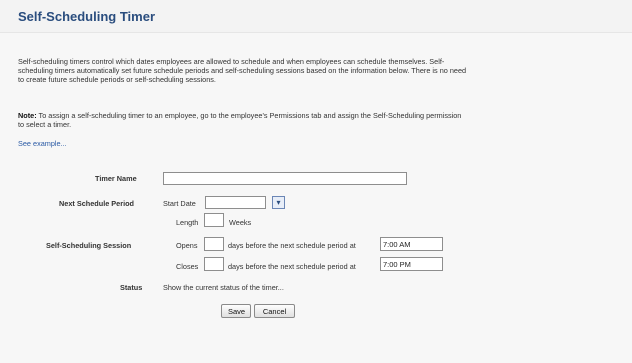 Image resolution: width=632 pixels, height=363 pixels. Describe the element at coordinates (187, 245) in the screenshot. I see `opens-label: Opens` at that location.